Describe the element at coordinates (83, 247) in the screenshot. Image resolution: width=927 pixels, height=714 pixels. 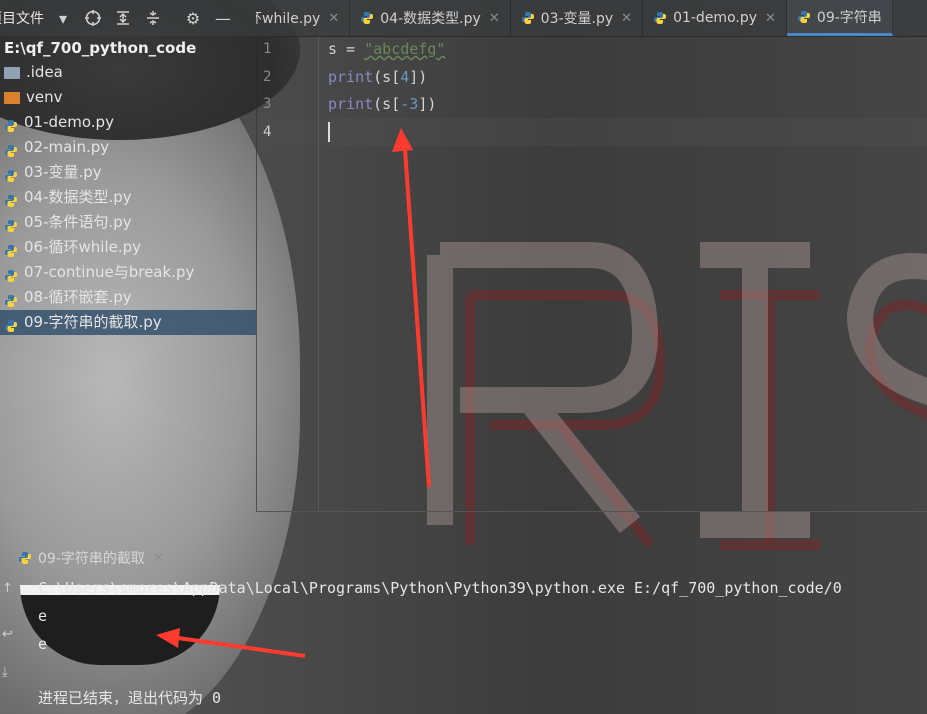
I see `tree-item-label: 06-循环while.py` at that location.